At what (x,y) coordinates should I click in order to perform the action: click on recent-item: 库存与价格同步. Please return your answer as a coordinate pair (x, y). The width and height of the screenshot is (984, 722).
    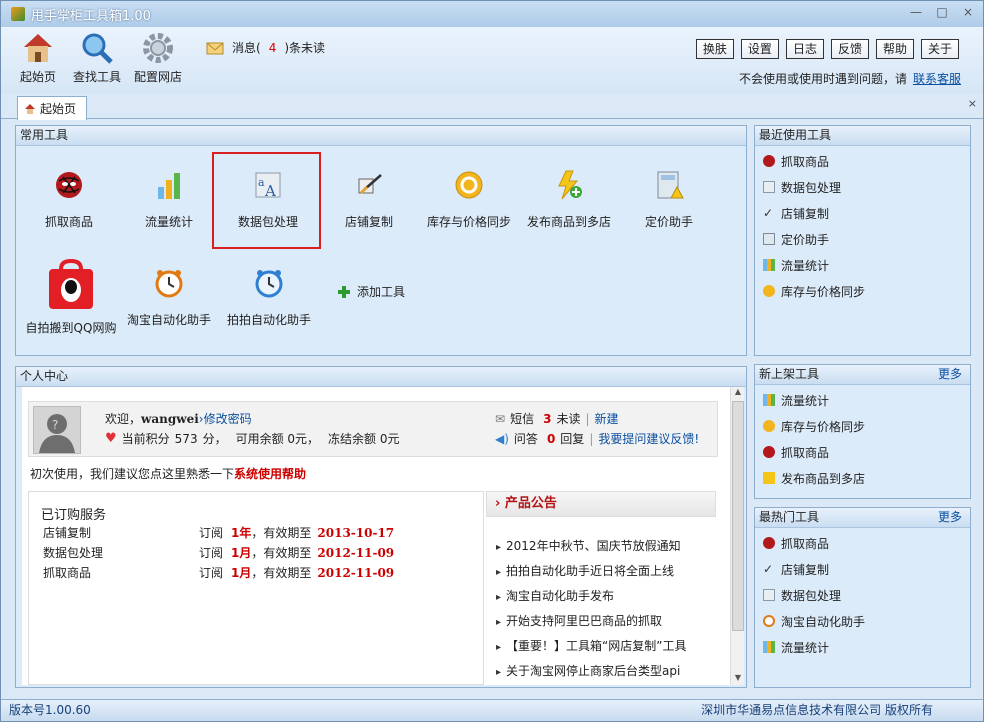
    Looking at the image, I should click on (862, 291).